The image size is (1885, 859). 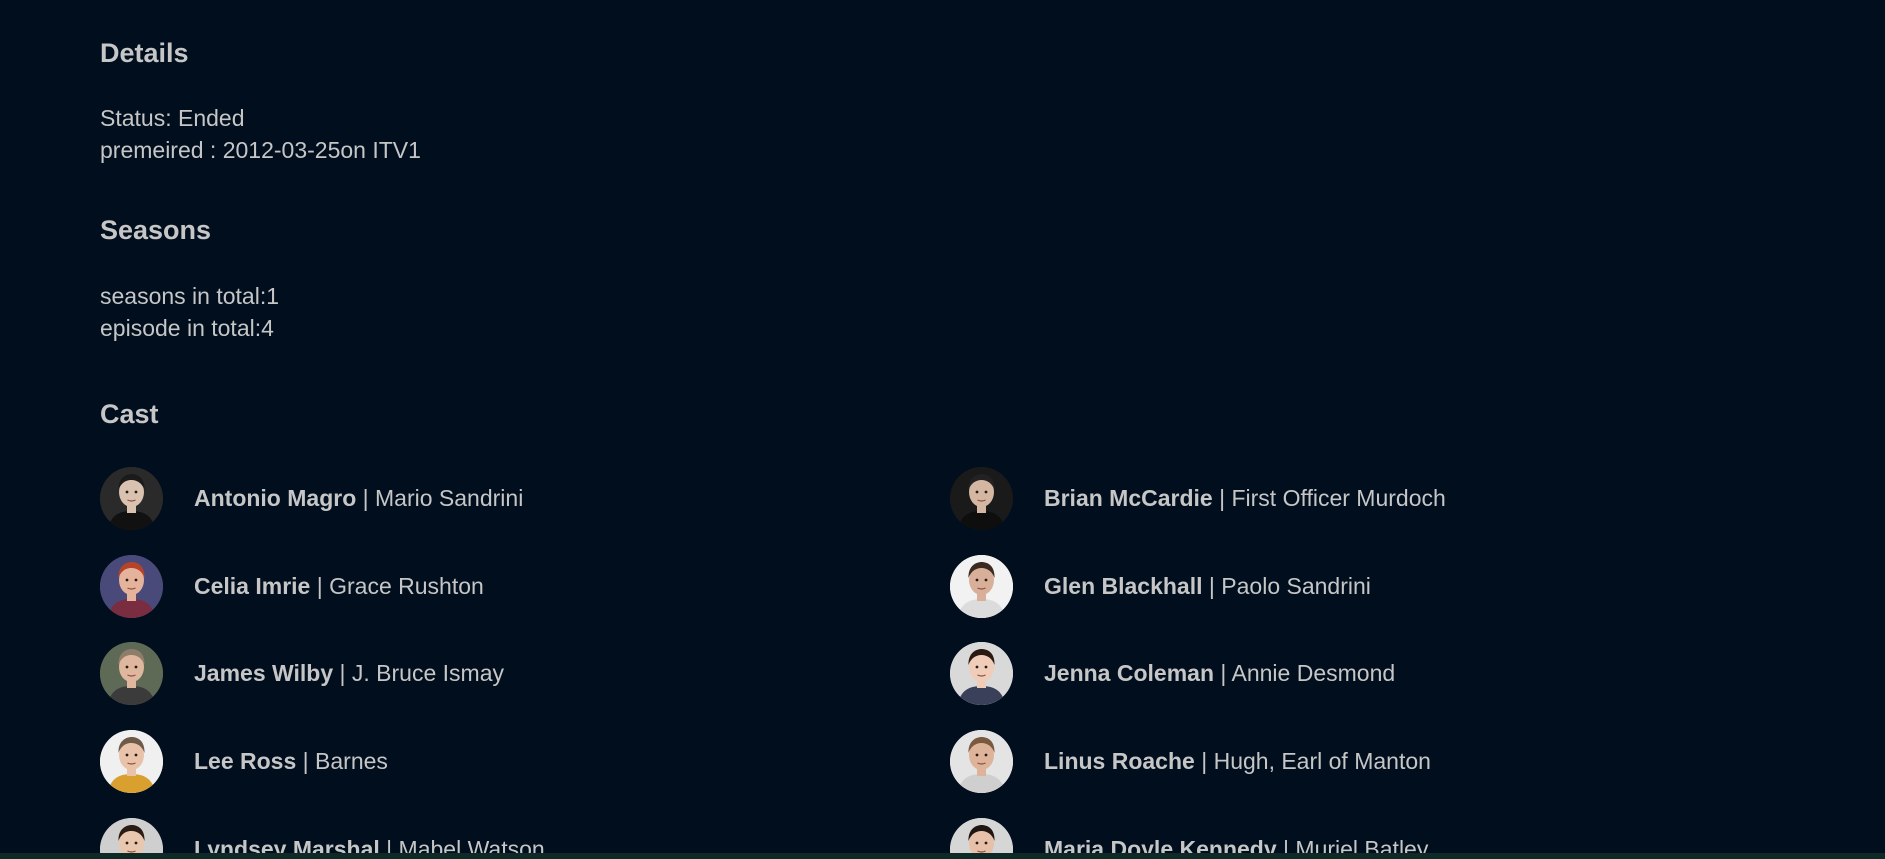 What do you see at coordinates (275, 498) in the screenshot?
I see `cast-actor-name: Antonio Magro` at bounding box center [275, 498].